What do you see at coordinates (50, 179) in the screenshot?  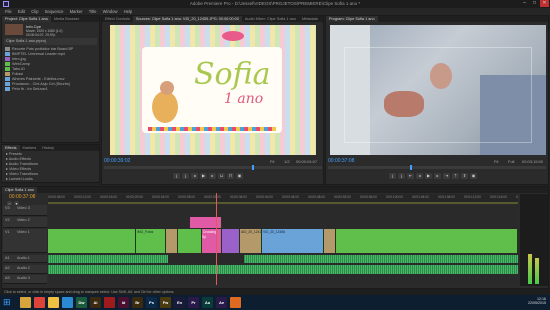 I see `effects-folder: ▸ Lumetri Looks` at bounding box center [50, 179].